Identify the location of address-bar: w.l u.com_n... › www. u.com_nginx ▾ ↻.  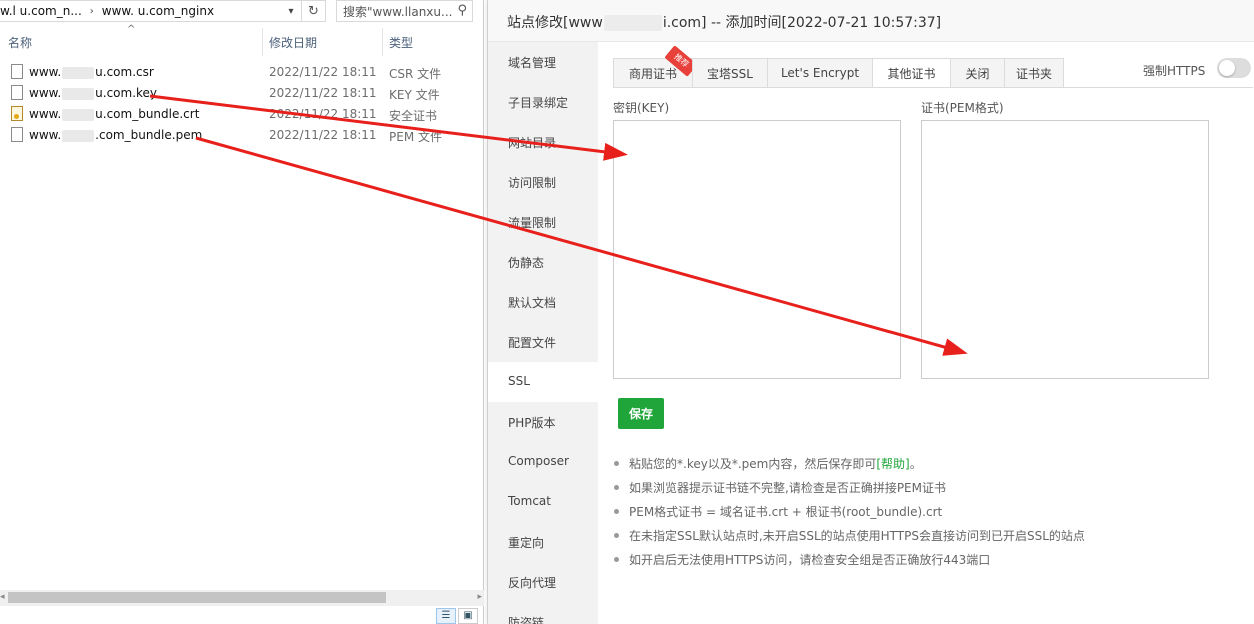
(163, 11).